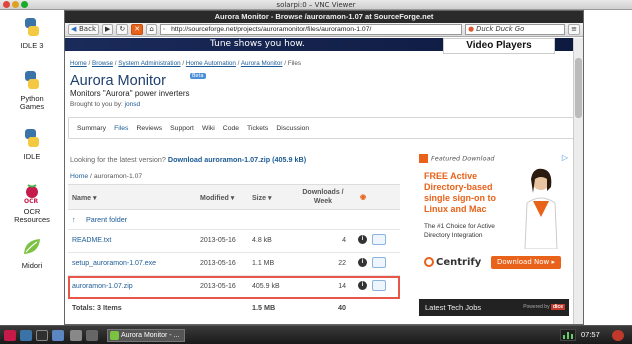 The image size is (632, 344). I want to click on tab-discussion: Discussion, so click(292, 128).